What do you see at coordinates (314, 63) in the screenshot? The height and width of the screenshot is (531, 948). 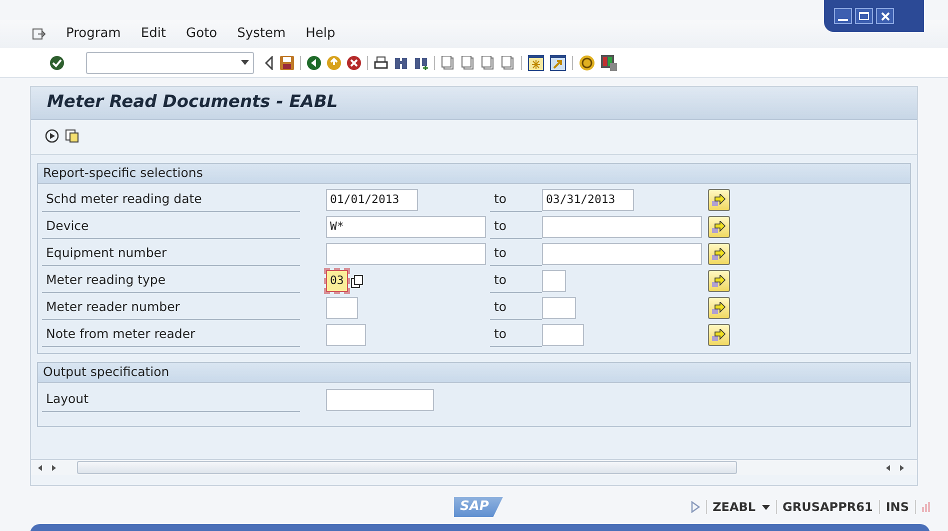 I see `back-icon` at bounding box center [314, 63].